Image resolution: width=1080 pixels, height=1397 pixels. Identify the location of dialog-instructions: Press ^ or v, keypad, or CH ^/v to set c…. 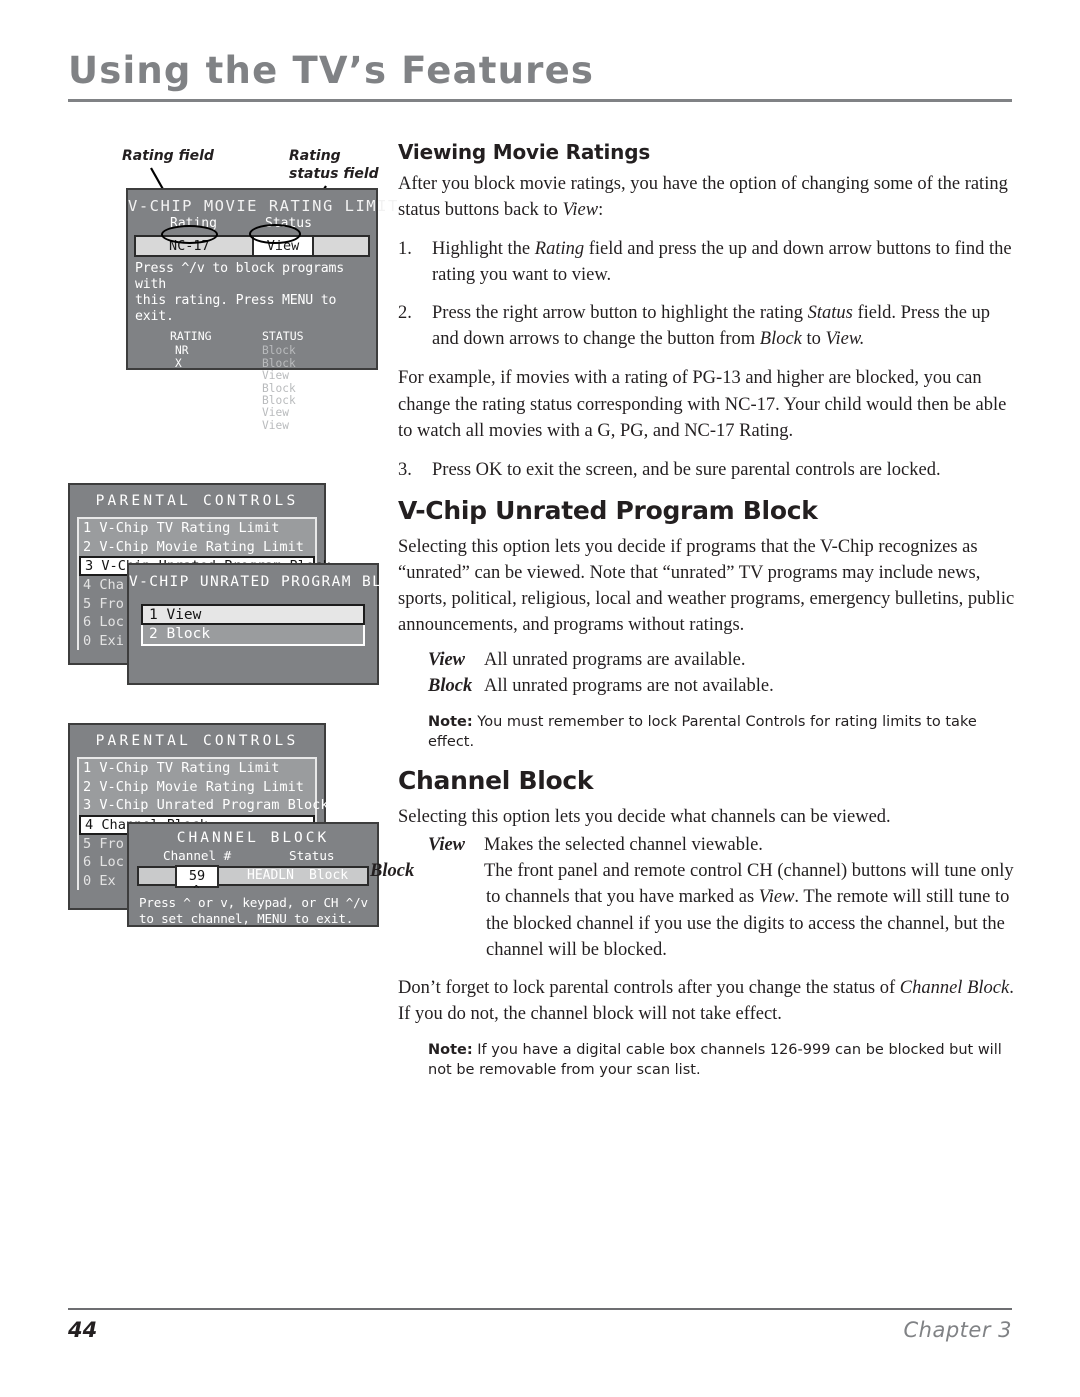
(258, 911).